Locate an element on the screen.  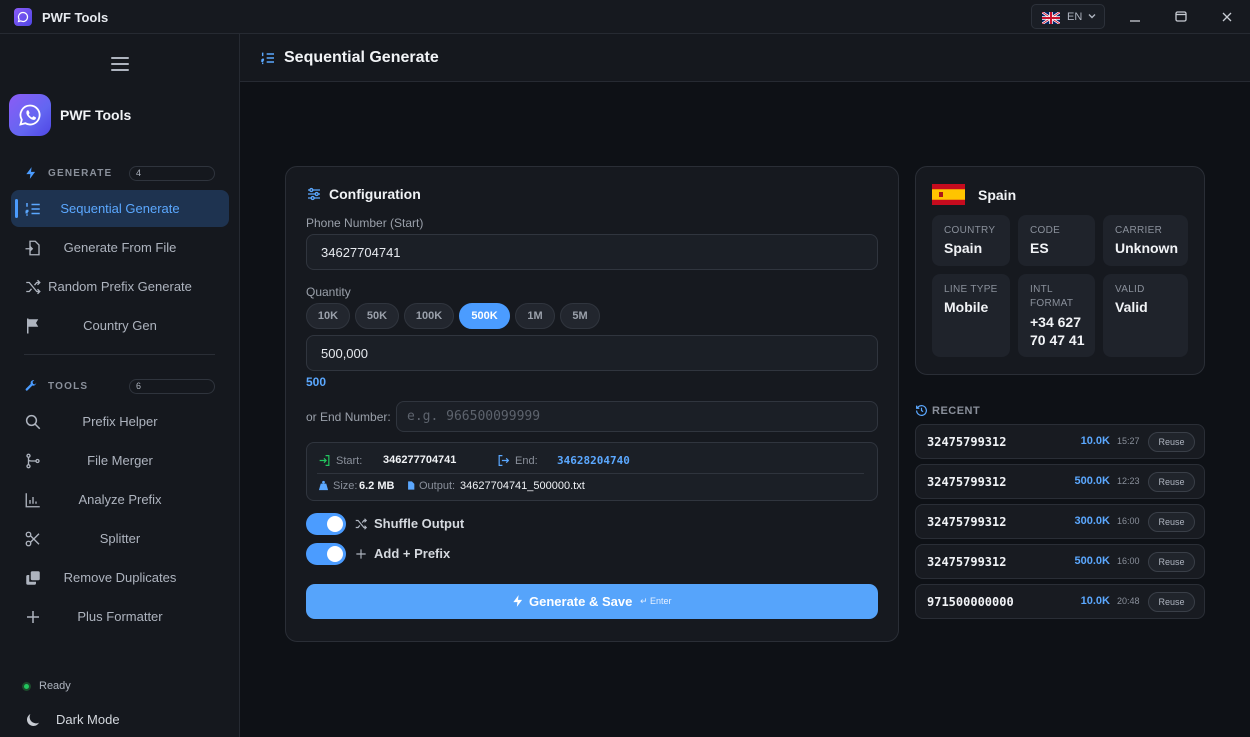
tile-label: CODE is located at coordinates (1045, 230).